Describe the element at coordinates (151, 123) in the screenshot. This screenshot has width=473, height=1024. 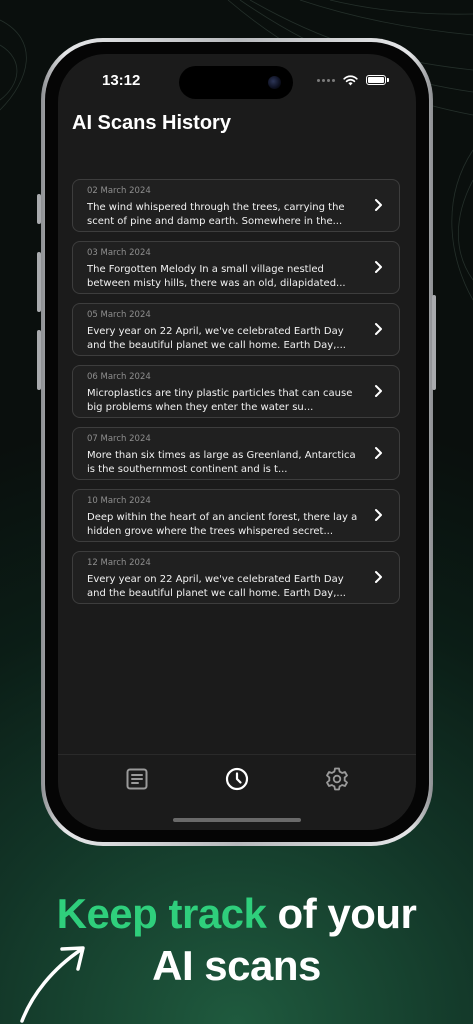
I see `page-title: AI Scans History` at that location.